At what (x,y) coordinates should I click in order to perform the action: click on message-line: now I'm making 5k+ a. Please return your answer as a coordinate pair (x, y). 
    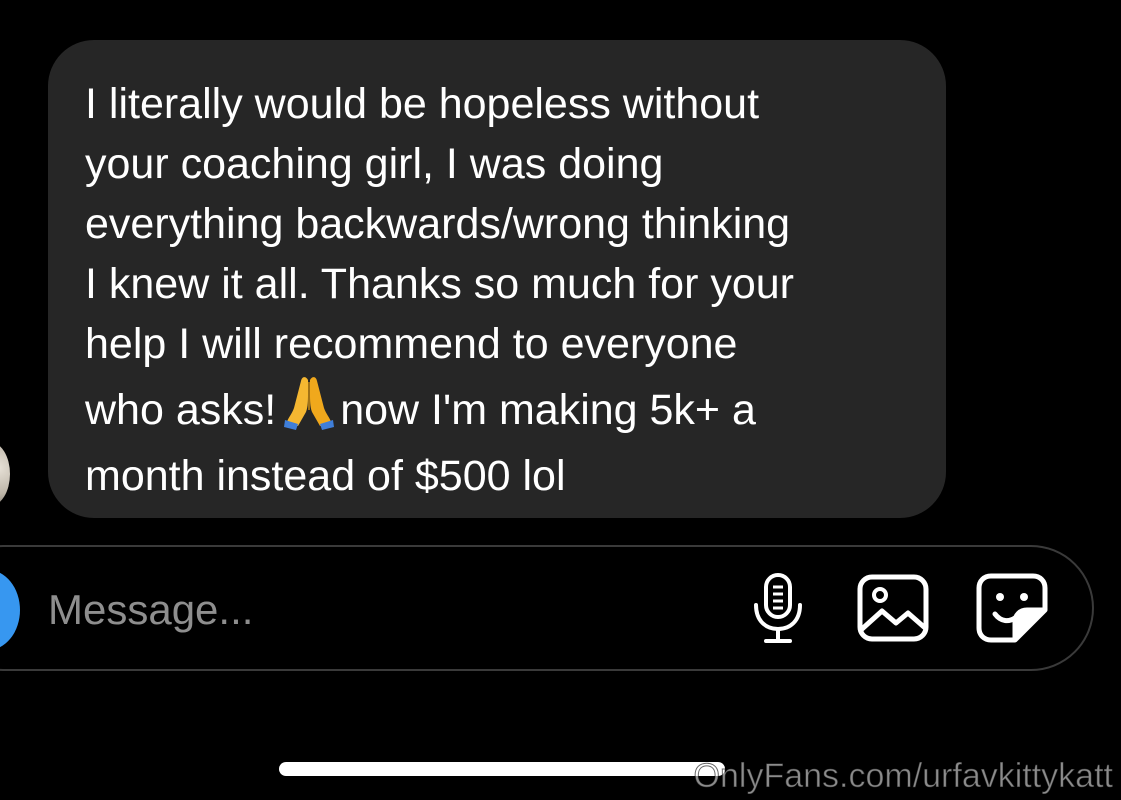
    Looking at the image, I should click on (548, 410).